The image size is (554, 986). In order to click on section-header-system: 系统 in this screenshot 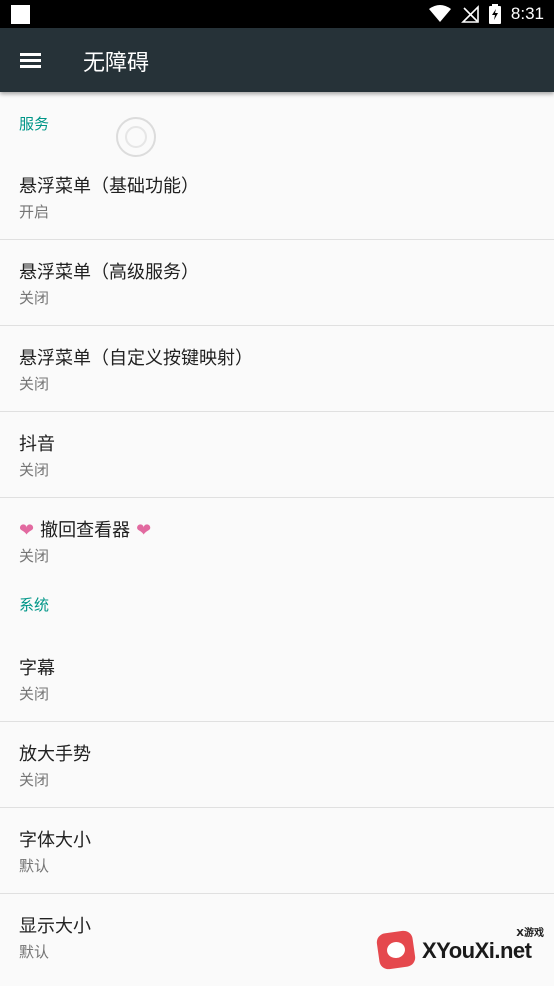, I will do `click(34, 605)`.